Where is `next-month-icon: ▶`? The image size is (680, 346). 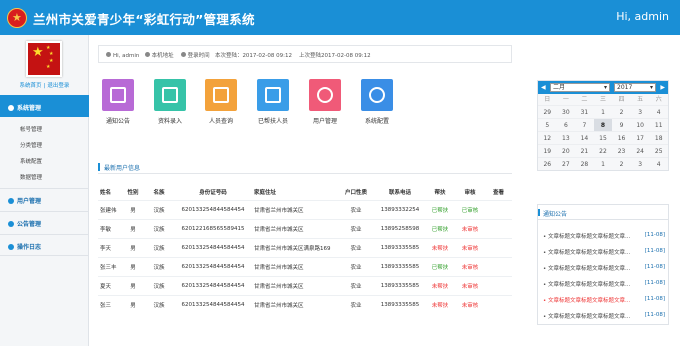
next-month-icon: ▶ is located at coordinates (662, 87).